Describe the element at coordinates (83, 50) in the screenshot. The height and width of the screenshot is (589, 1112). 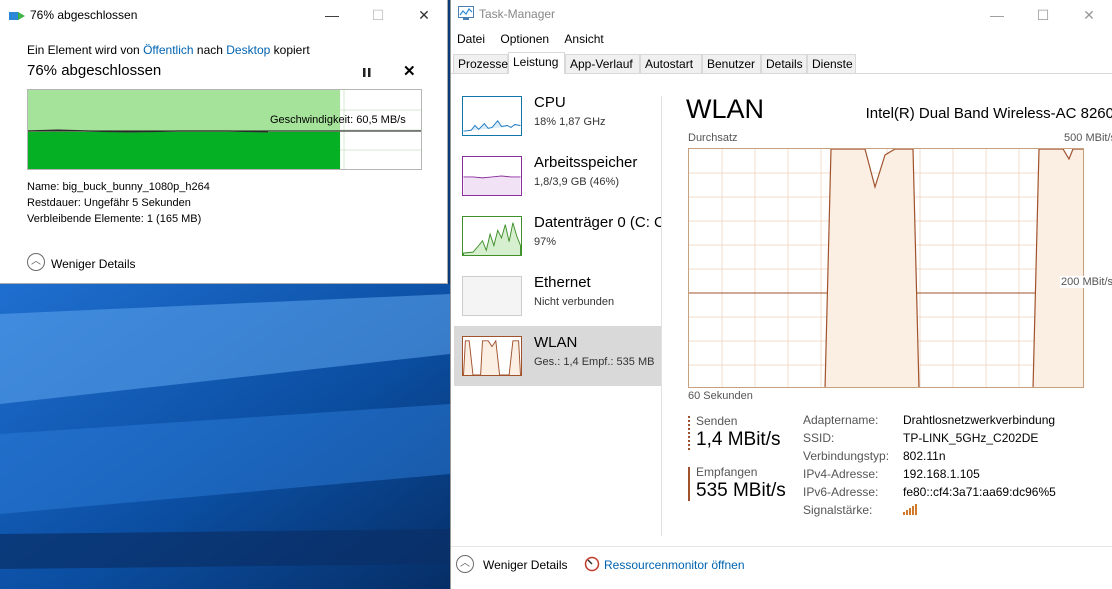
I see `copy-description-prefix: Ein Element wird von` at that location.